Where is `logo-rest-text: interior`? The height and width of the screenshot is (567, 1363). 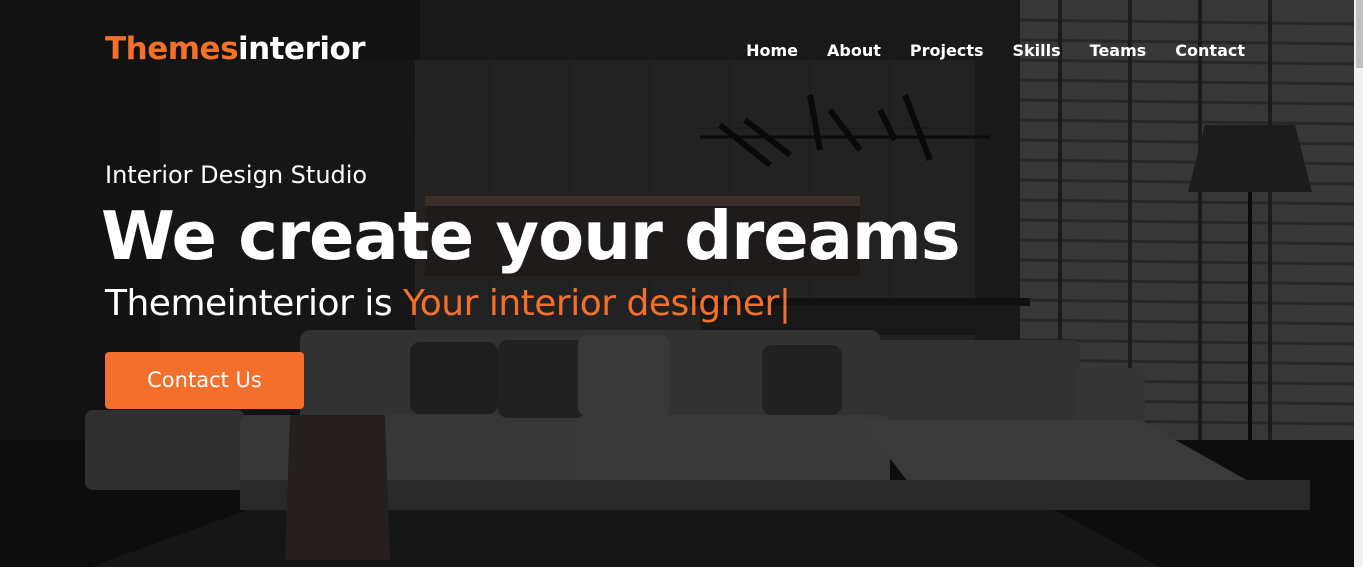
logo-rest-text: interior is located at coordinates (302, 49).